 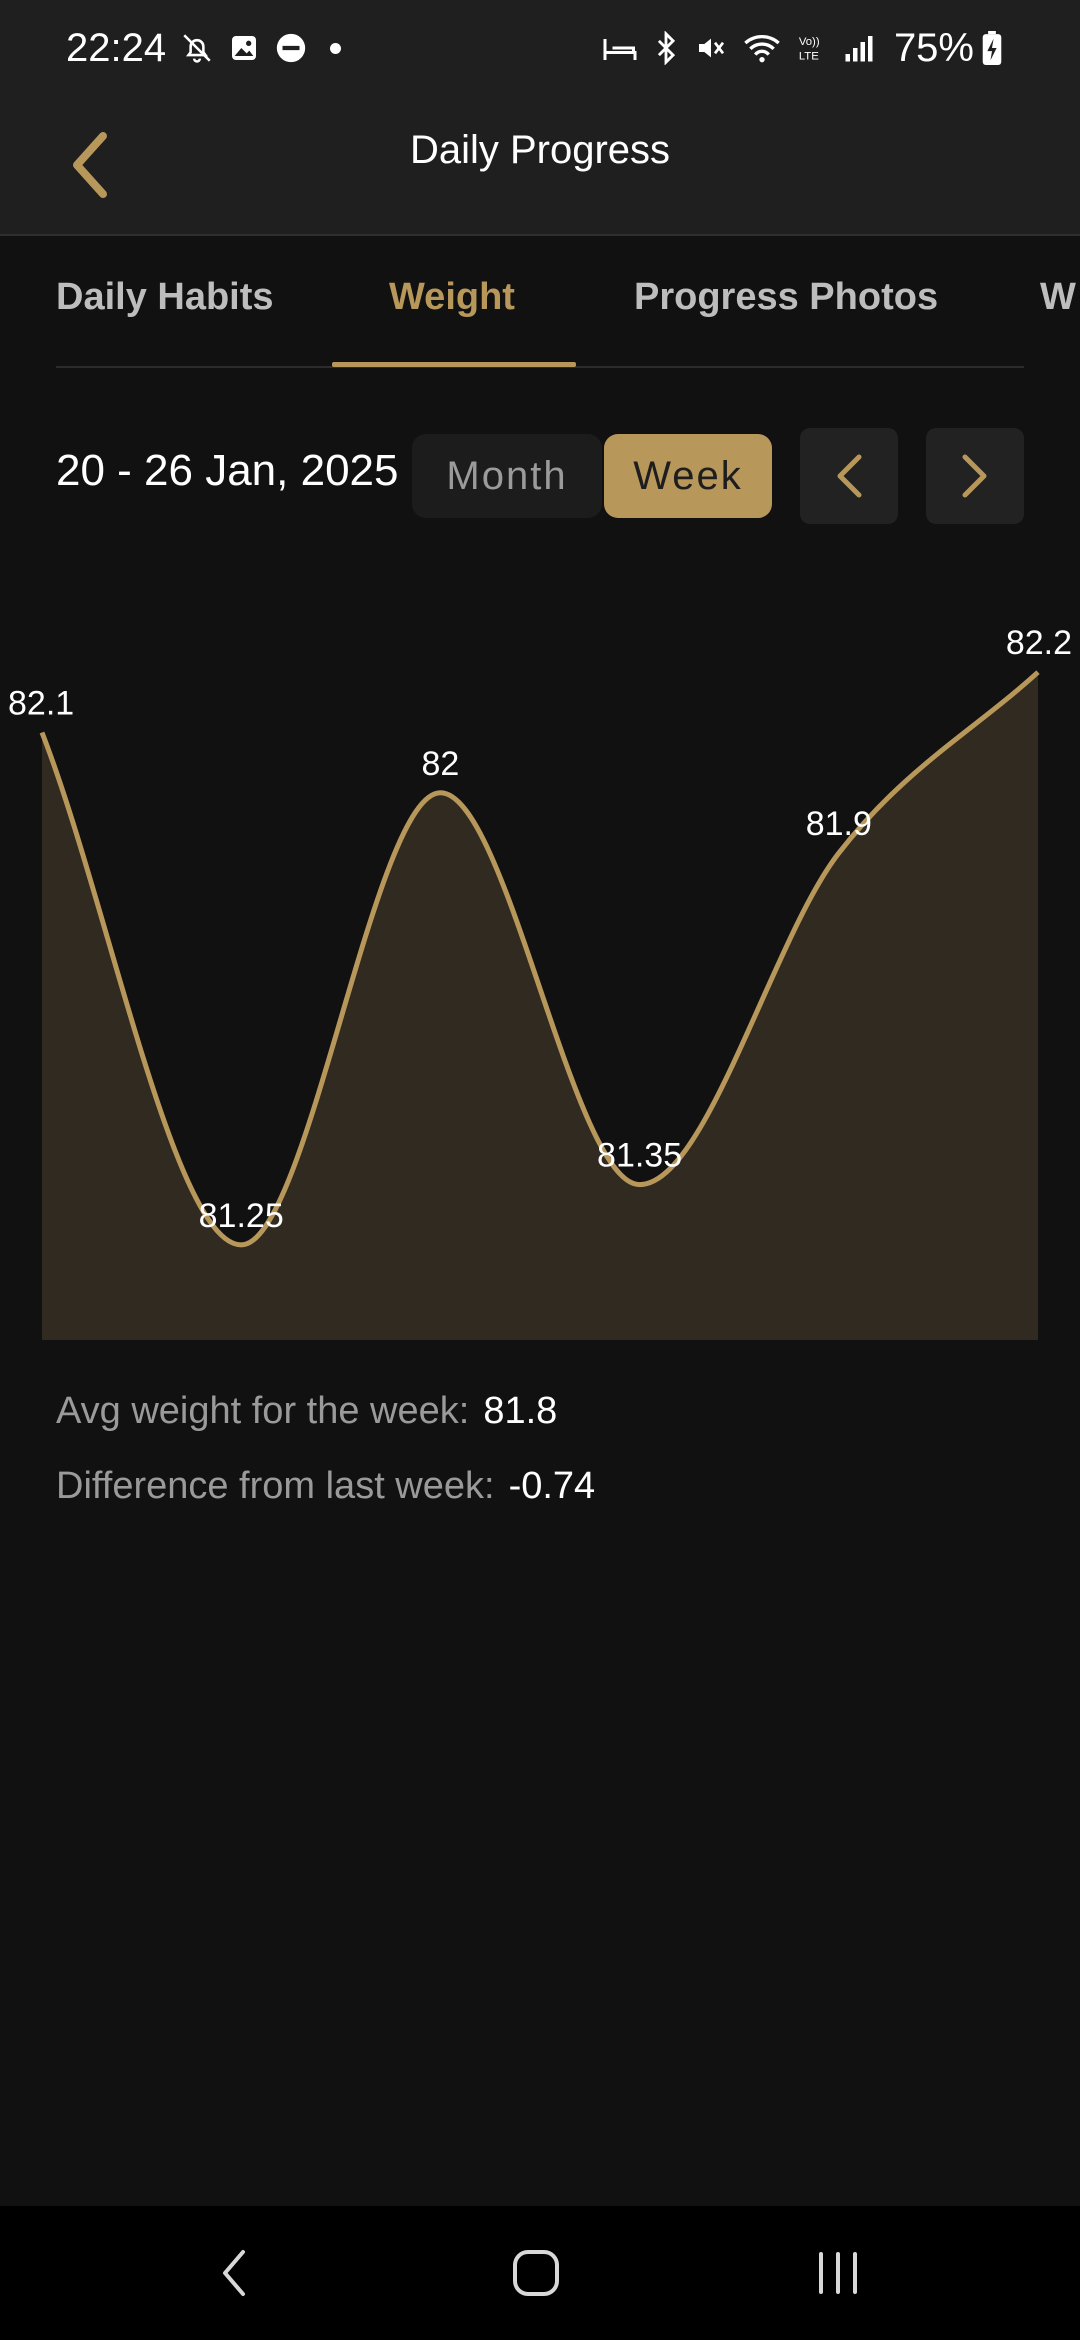 I want to click on weight-difference-row: Difference from last week: -0.74, so click(x=325, y=1486).